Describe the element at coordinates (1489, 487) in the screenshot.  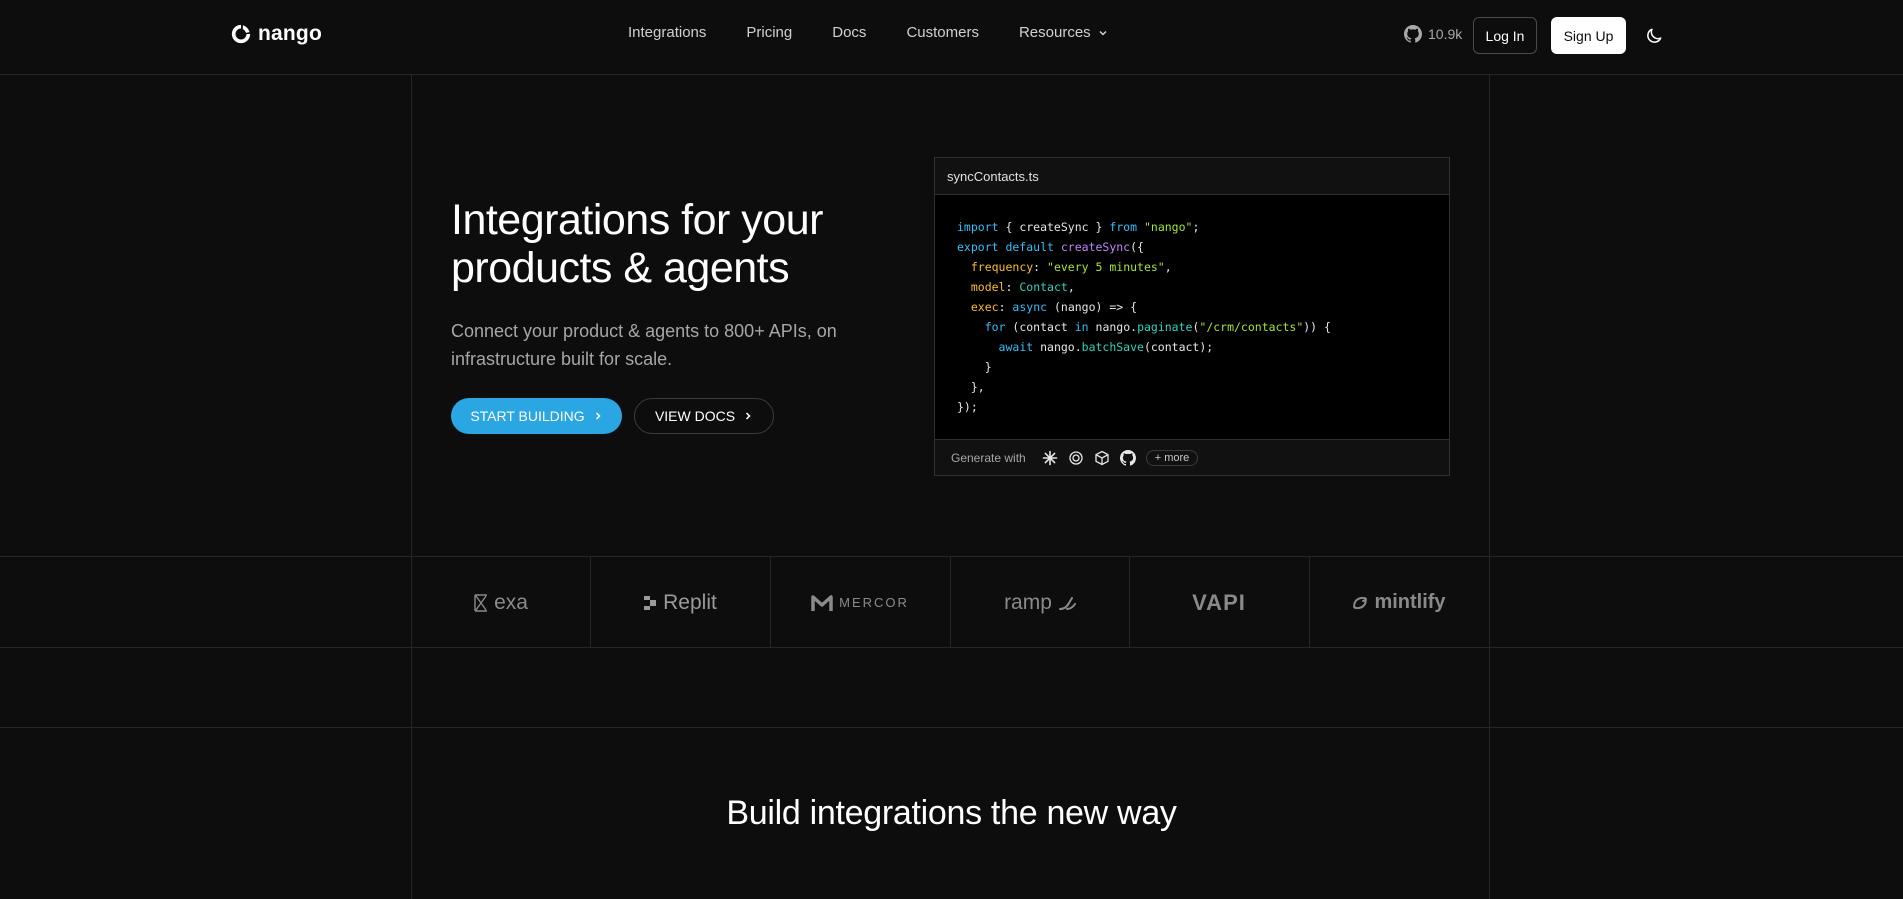
I see `grid-line-right` at that location.